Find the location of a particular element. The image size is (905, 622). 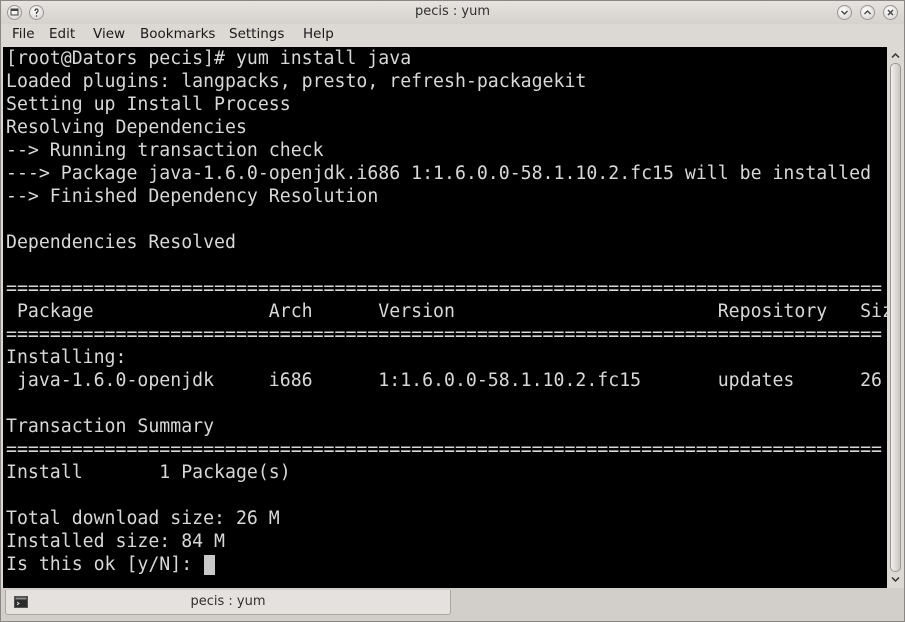

terminal-line: --> Running transaction check is located at coordinates (165, 150).